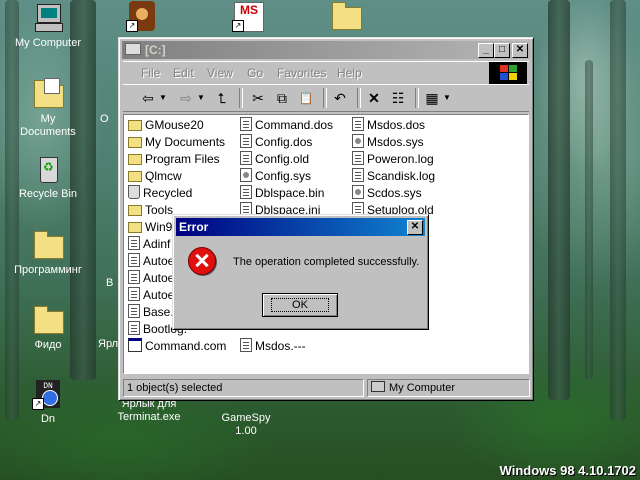 The image size is (640, 480). I want to click on window-title: [C:], so click(155, 50).